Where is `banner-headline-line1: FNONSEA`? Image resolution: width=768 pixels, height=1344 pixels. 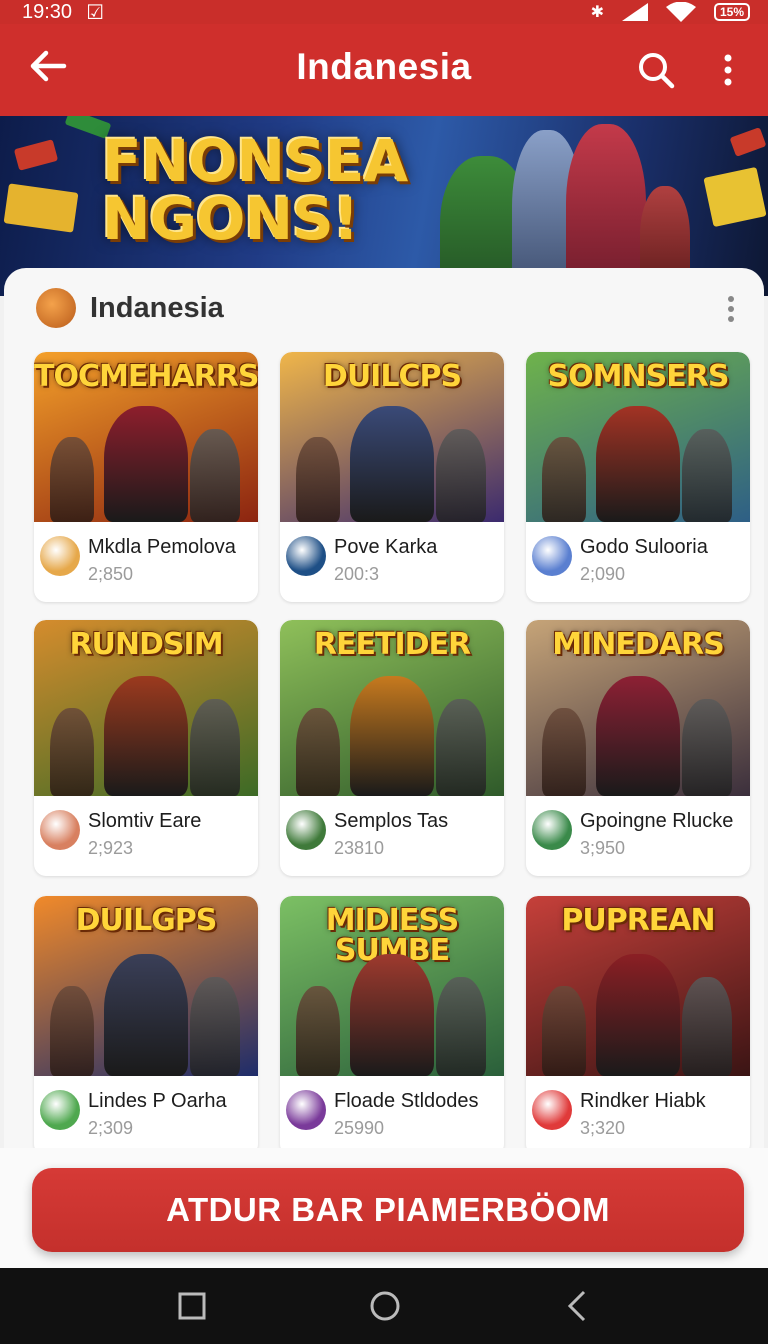
banner-headline-line1: FNONSEA is located at coordinates (255, 161).